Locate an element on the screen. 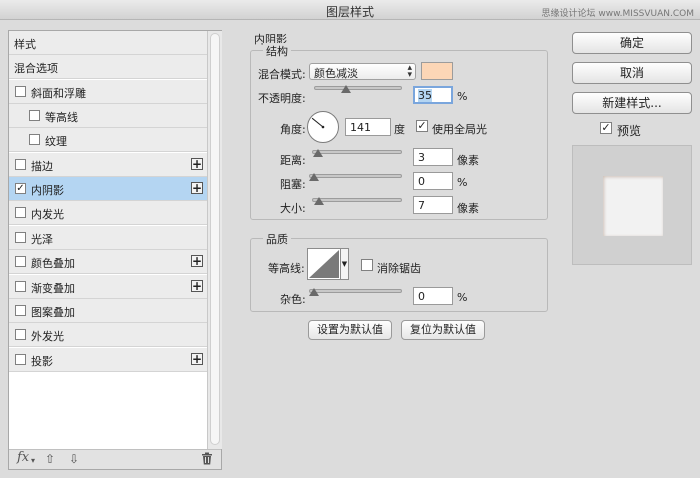 The height and width of the screenshot is (478, 700). style-item: 光泽 is located at coordinates (108, 237).